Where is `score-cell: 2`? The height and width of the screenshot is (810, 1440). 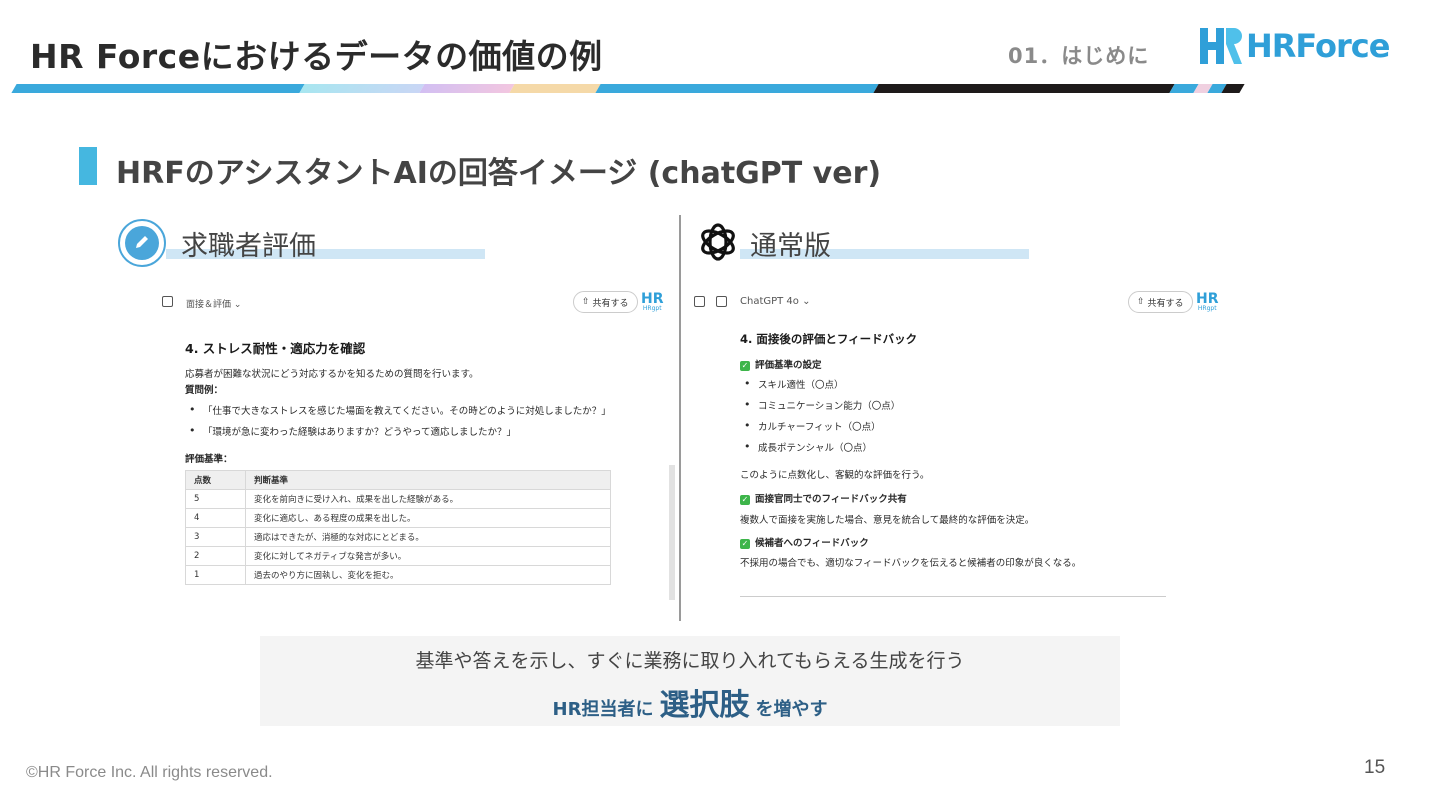
score-cell: 2 is located at coordinates (215, 556).